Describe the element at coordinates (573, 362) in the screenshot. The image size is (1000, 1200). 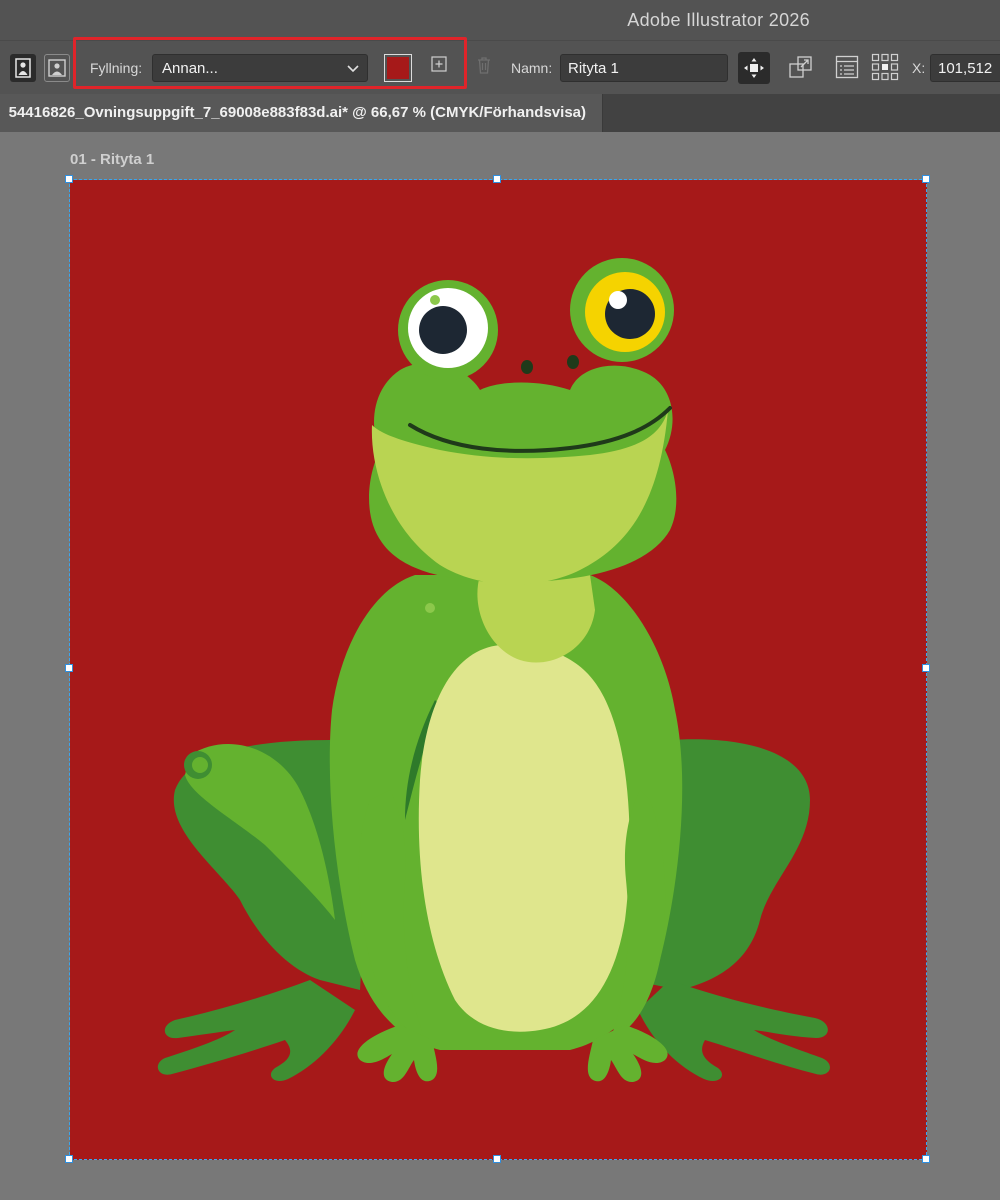
I see `right-nostril` at that location.